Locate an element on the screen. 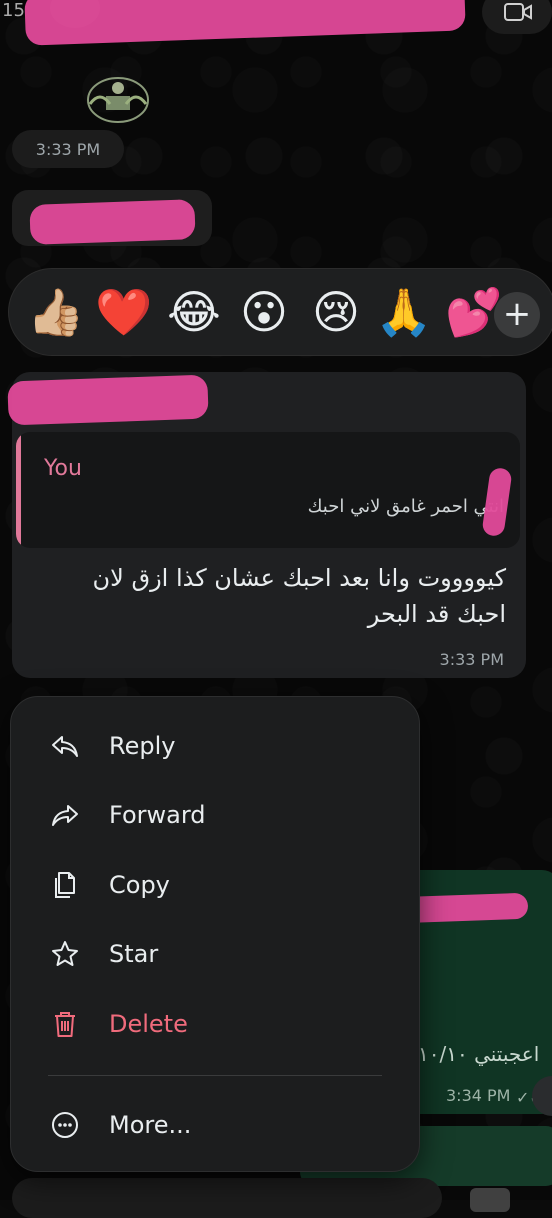 This screenshot has height=1218, width=552. menu-item-copy: Copy is located at coordinates (205, 885).